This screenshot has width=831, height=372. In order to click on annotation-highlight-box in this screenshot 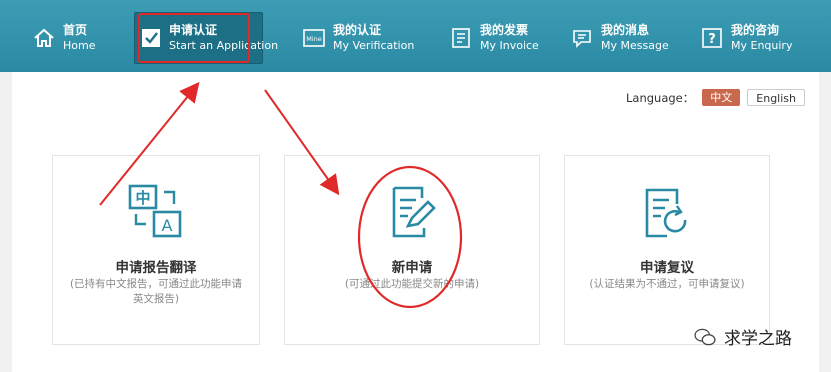, I will do `click(194, 38)`.